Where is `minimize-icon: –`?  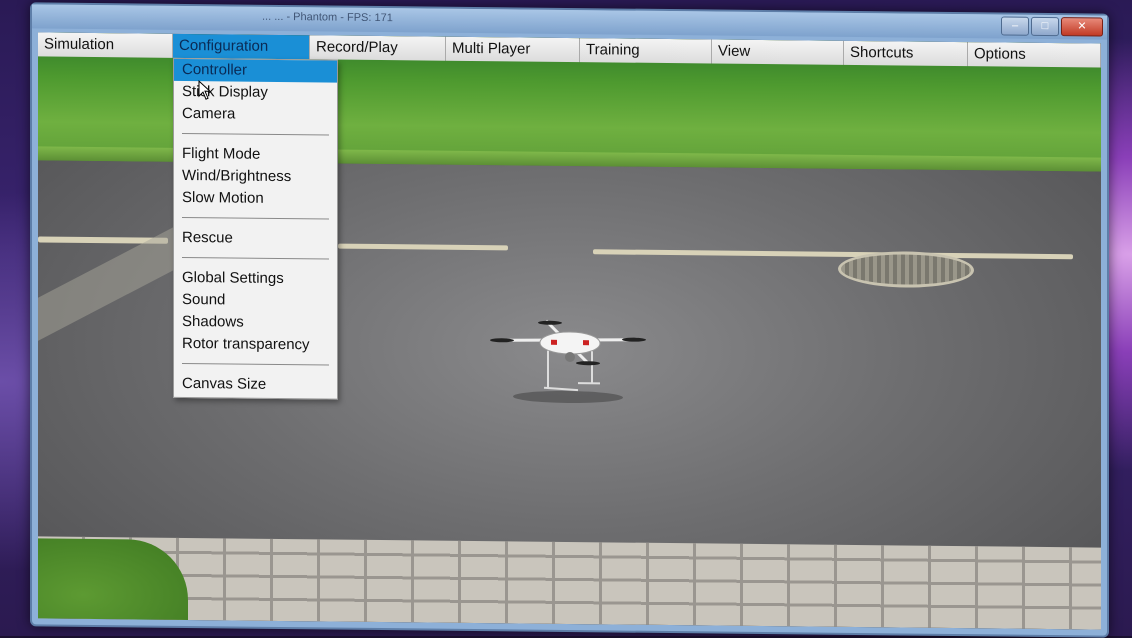
minimize-icon: – is located at coordinates (1015, 26).